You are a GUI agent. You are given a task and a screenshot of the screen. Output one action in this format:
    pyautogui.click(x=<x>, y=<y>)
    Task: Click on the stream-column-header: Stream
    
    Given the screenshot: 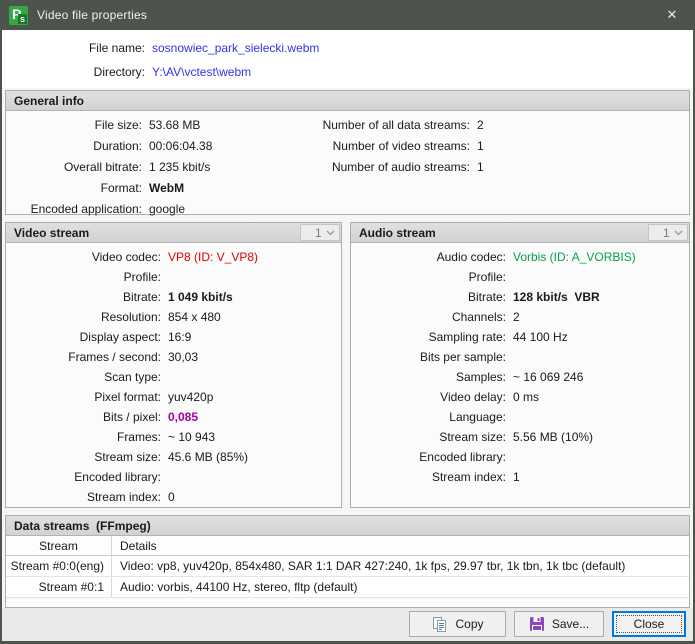 What is the action you would take?
    pyautogui.click(x=59, y=545)
    